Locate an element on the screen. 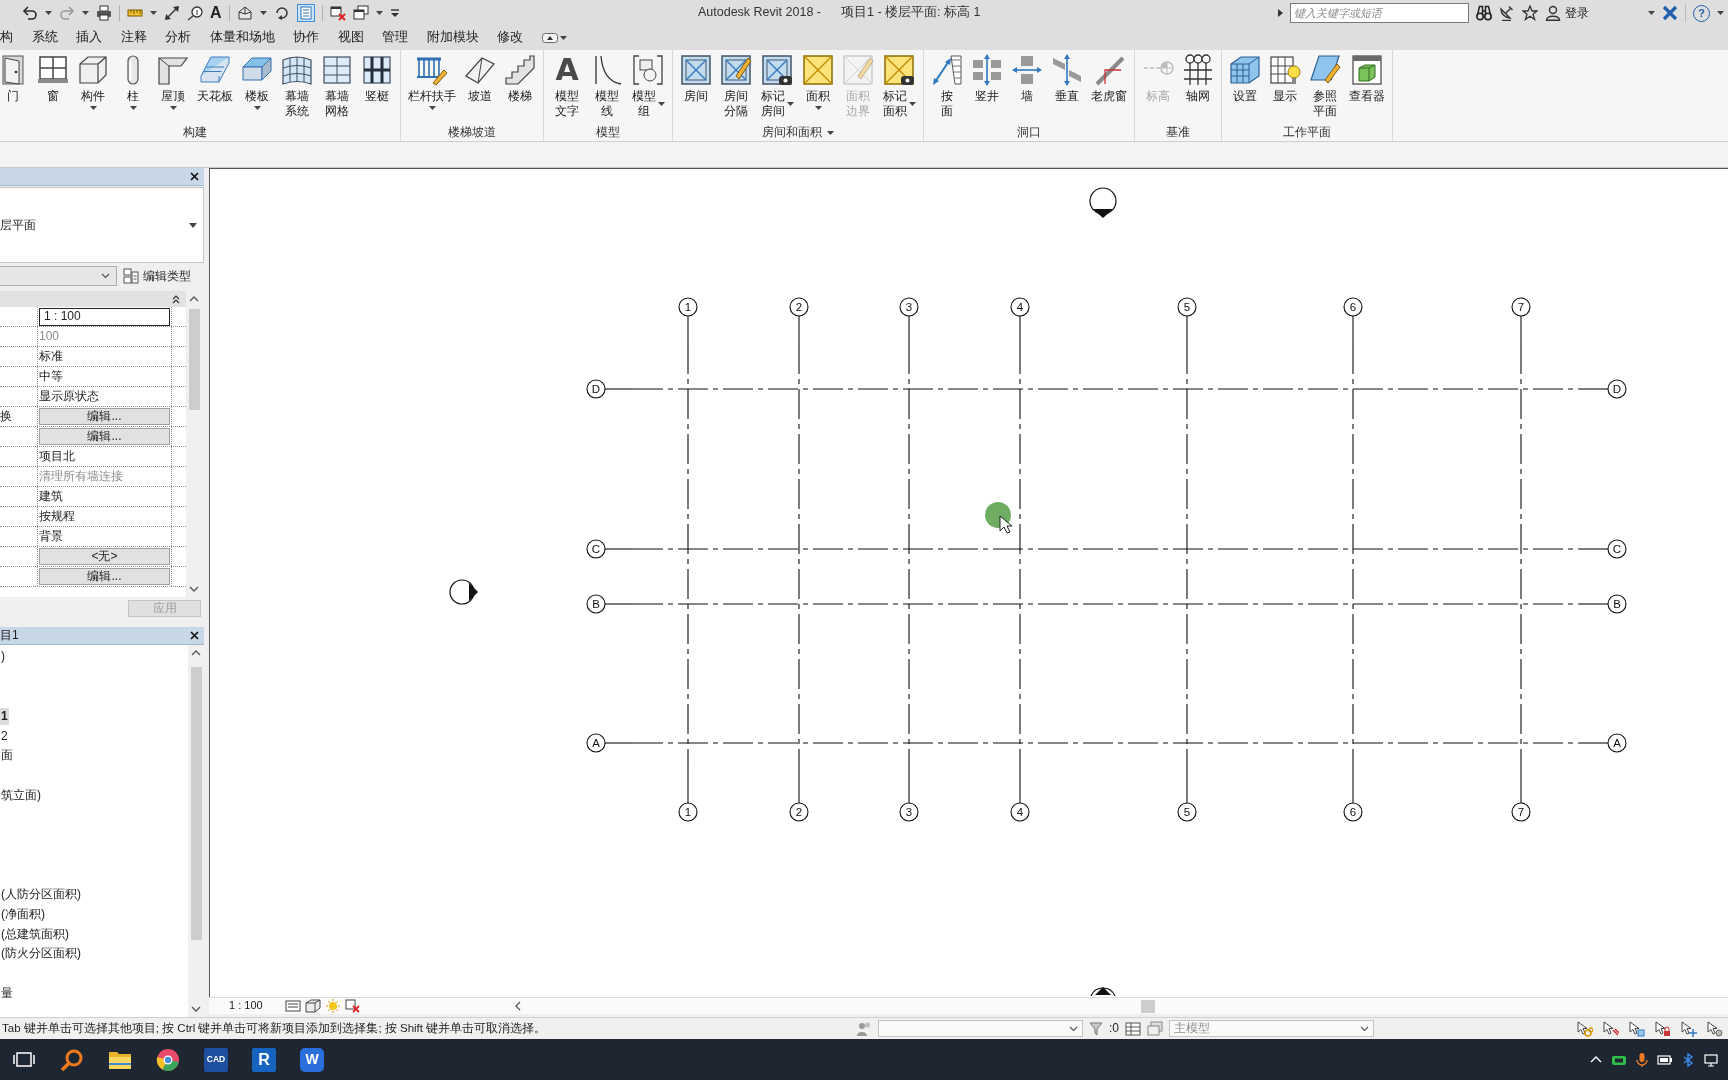 This screenshot has height=1080, width=1728. ribbon-tab: 体量和场地 is located at coordinates (242, 38).